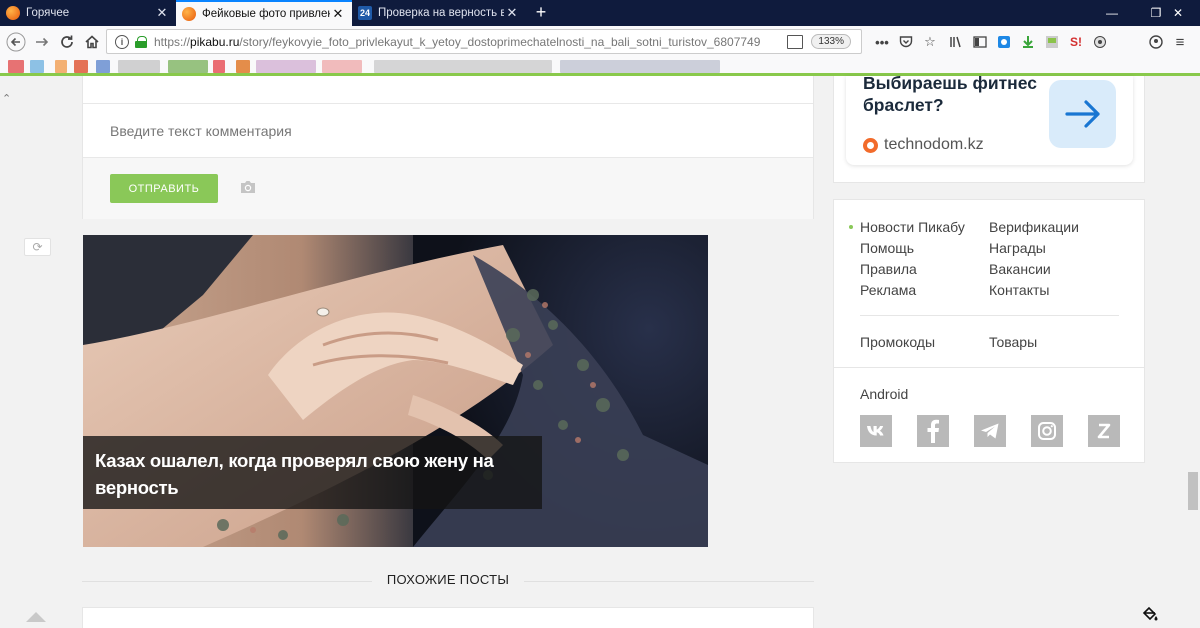 The height and width of the screenshot is (628, 1200). What do you see at coordinates (1100, 42) in the screenshot?
I see `translate-extension-icon` at bounding box center [1100, 42].